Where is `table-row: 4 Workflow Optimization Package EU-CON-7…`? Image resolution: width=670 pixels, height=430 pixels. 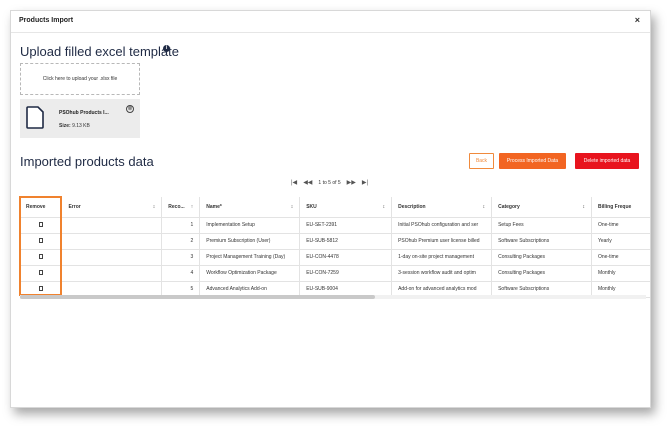
table-row: 4 Workflow Optimization Package EU-CON-7… is located at coordinates (335, 273).